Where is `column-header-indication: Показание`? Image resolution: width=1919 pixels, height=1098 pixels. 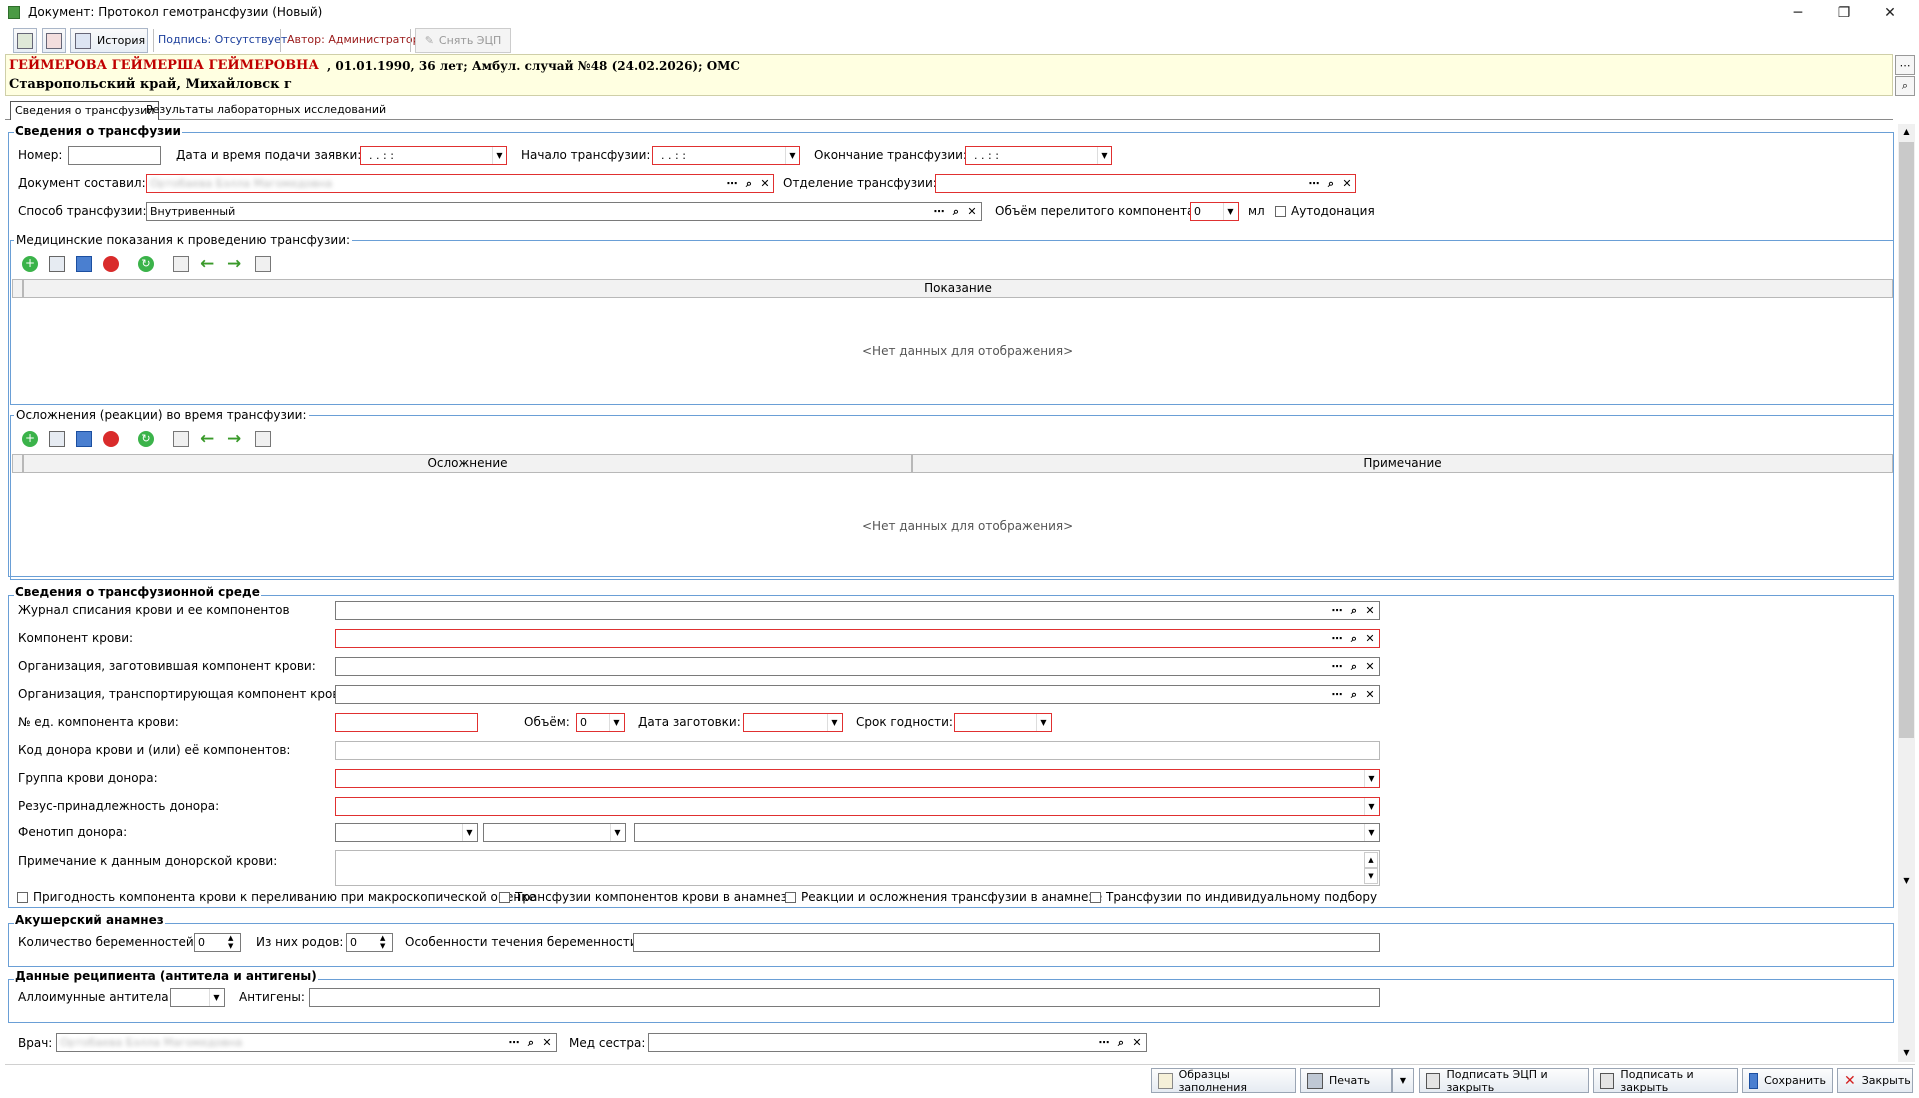
column-header-indication: Показание is located at coordinates (958, 288).